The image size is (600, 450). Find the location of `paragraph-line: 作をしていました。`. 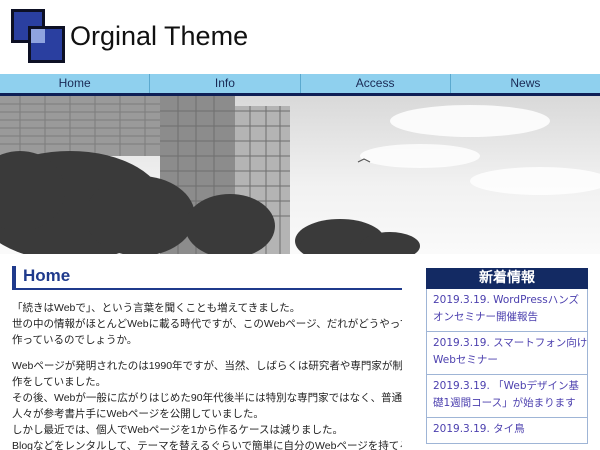

paragraph-line: 作をしていました。 is located at coordinates (59, 382).